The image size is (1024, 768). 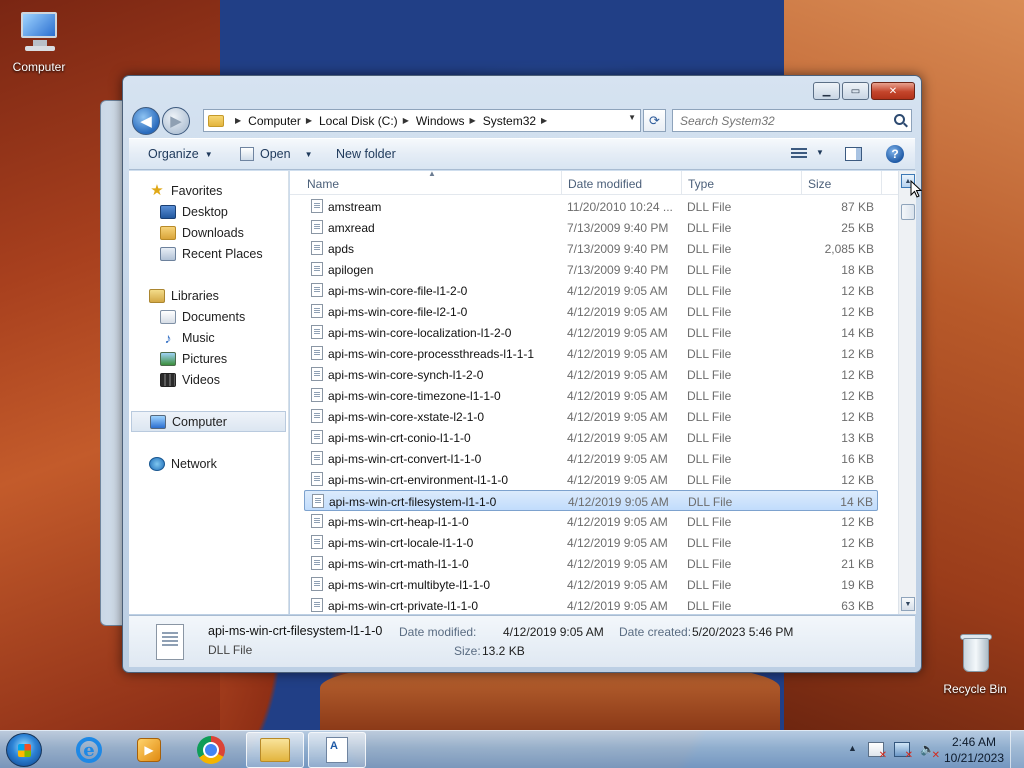 What do you see at coordinates (275, 750) in the screenshot?
I see `taskbar-windows-explorer` at bounding box center [275, 750].